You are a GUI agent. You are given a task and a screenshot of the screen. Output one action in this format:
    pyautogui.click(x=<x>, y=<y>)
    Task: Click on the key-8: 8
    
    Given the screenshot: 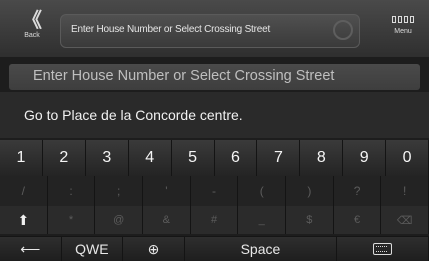 What is the action you would take?
    pyautogui.click(x=322, y=158)
    